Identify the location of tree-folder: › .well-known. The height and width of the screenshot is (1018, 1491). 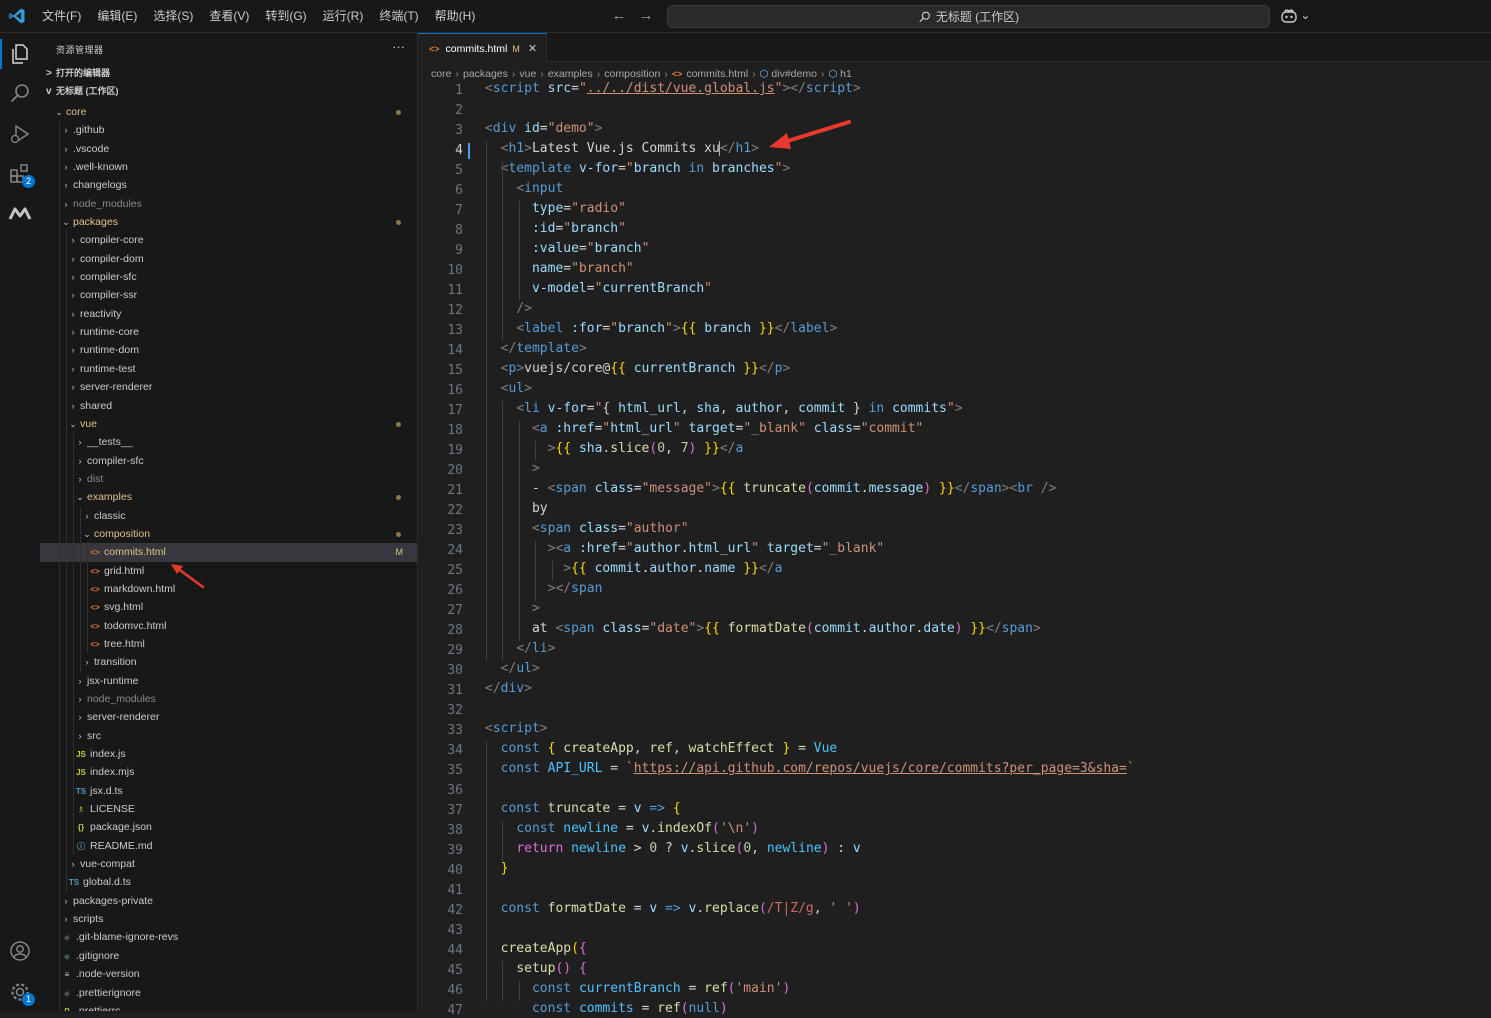
(228, 167).